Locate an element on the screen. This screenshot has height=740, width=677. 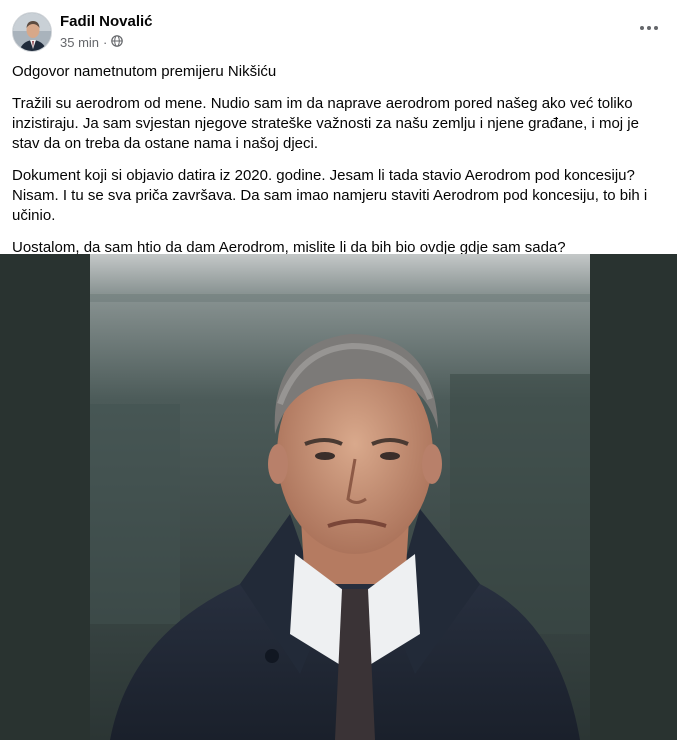
post-meta: 35 min · is located at coordinates (92, 42).